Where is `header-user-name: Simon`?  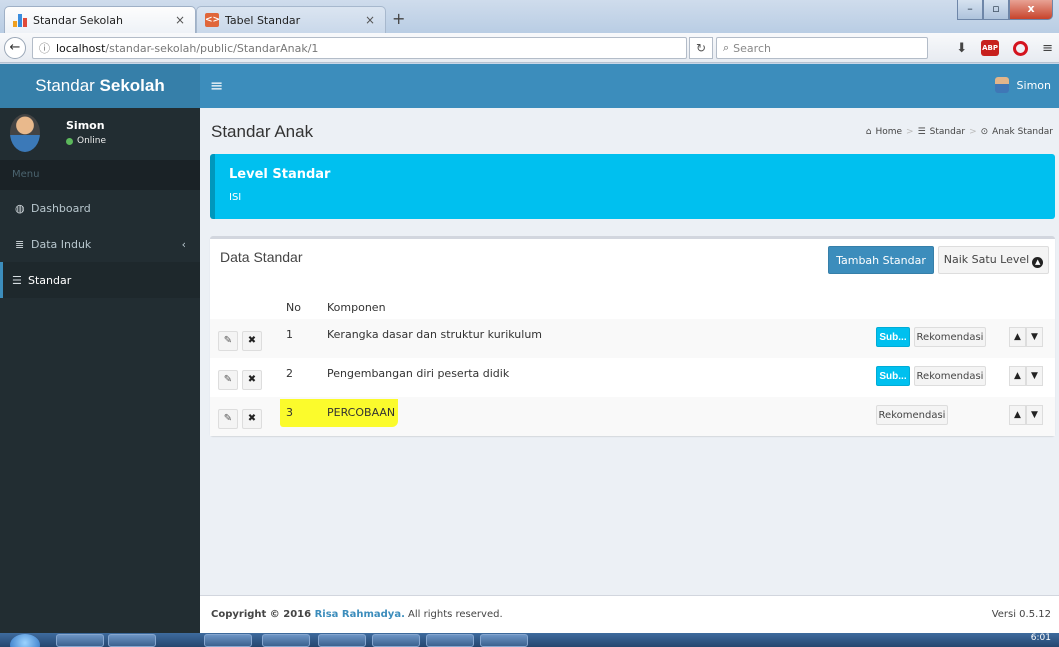
header-user-name: Simon is located at coordinates (1033, 85).